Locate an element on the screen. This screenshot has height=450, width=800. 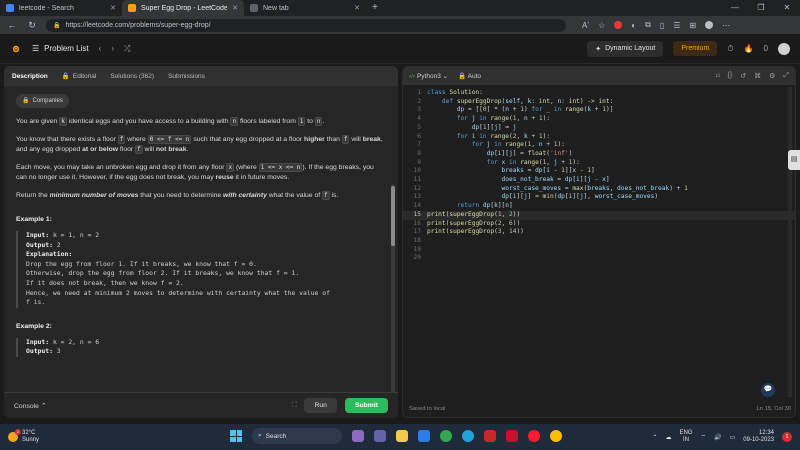
minimize-icon: — is located at coordinates (735, 8).